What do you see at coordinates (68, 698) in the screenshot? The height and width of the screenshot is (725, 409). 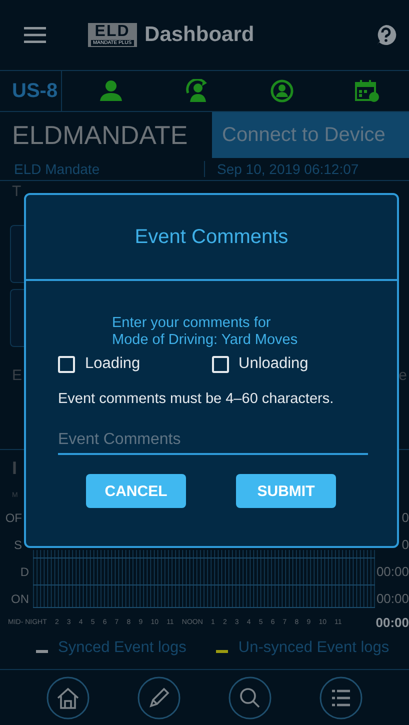 I see `home-icon` at bounding box center [68, 698].